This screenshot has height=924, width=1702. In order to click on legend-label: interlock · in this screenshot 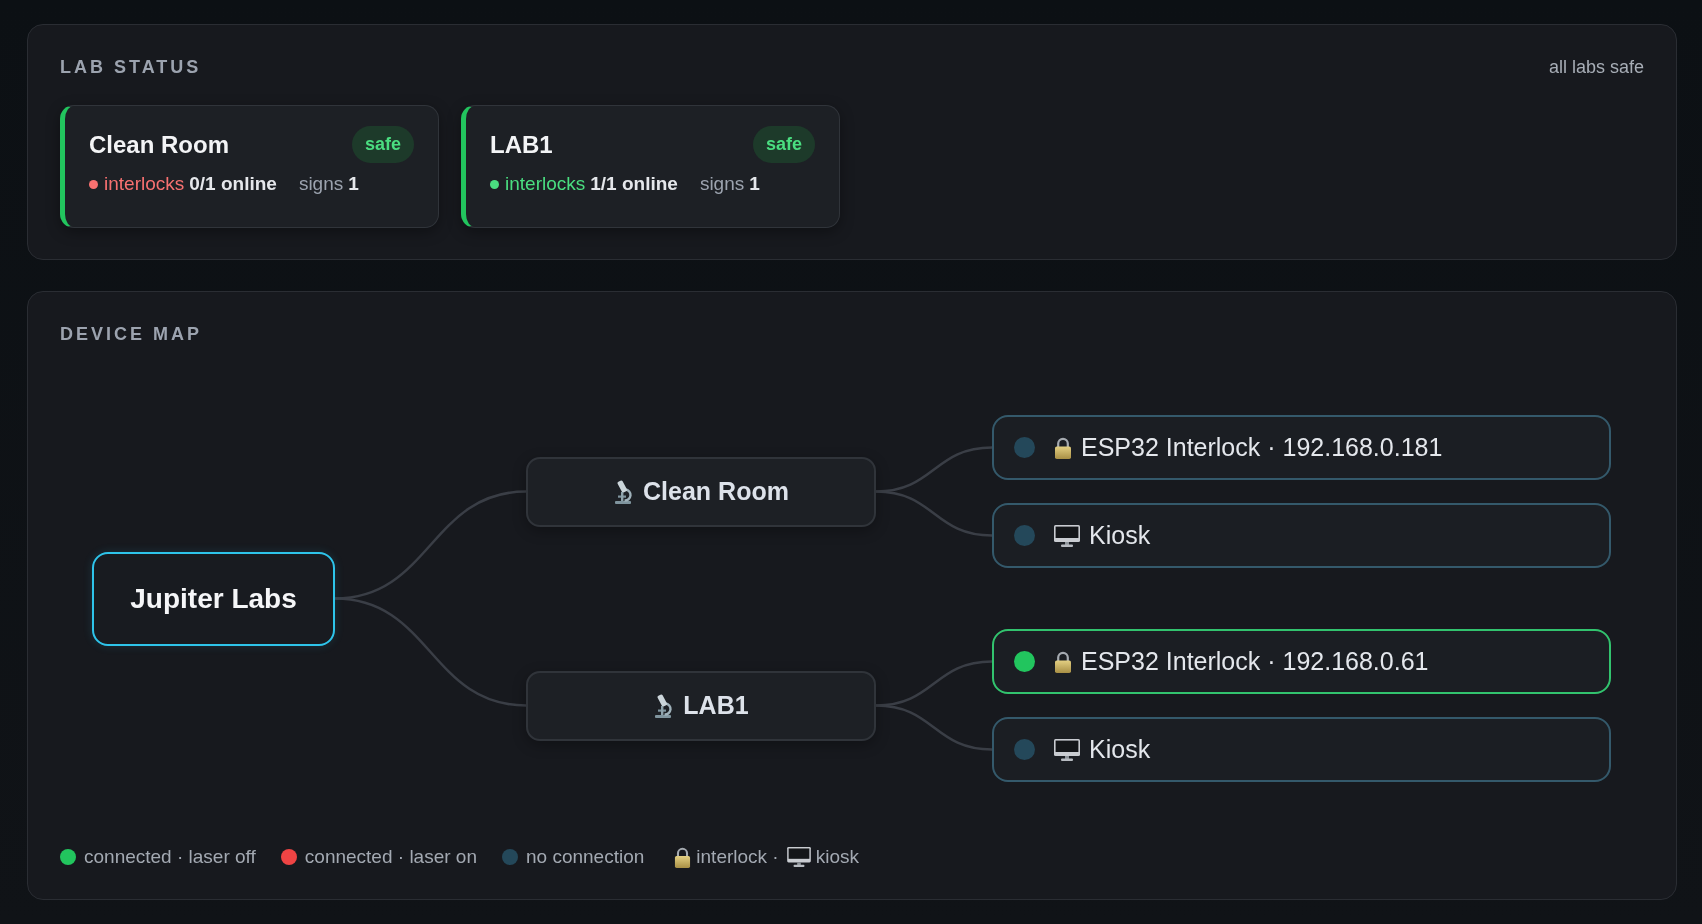, I will do `click(737, 857)`.